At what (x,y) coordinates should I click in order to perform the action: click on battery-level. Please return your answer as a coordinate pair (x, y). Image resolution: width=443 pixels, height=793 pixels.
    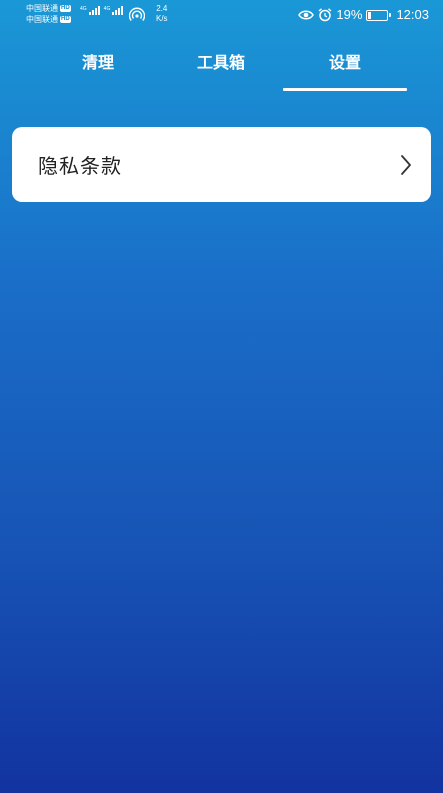
    Looking at the image, I should click on (370, 15).